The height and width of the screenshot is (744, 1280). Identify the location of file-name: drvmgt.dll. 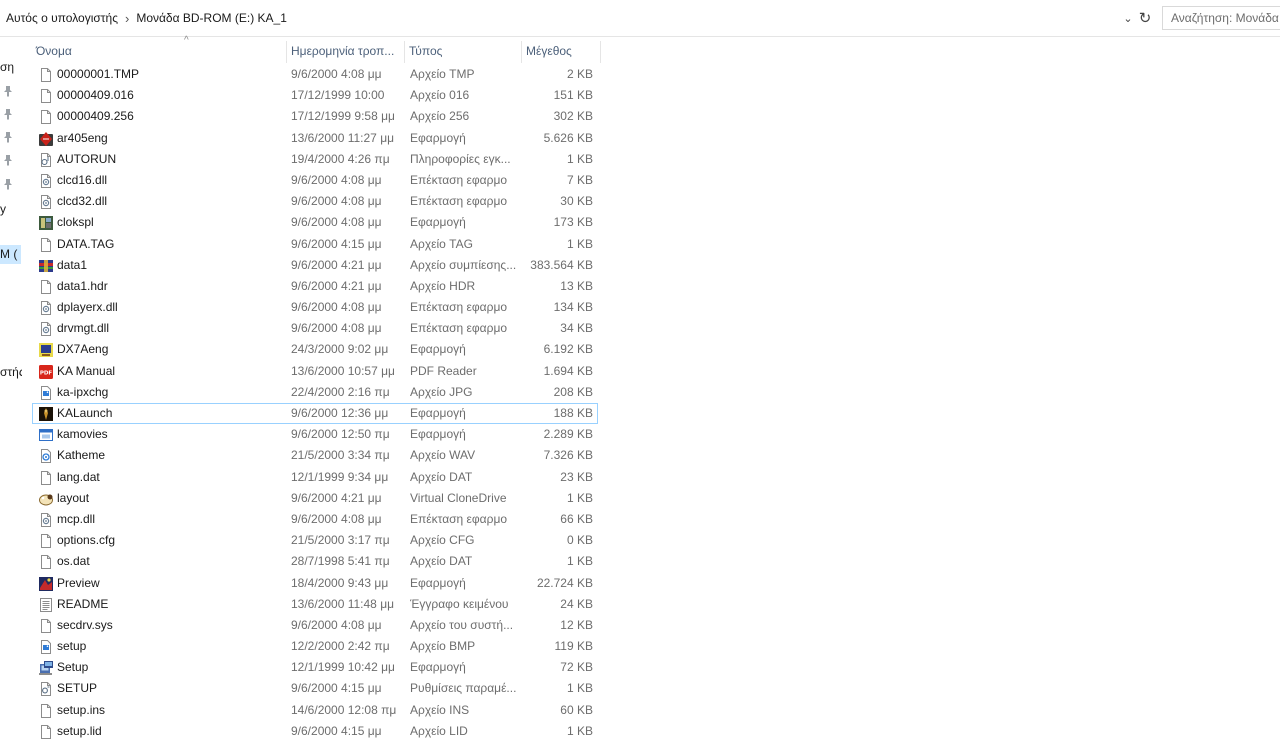
(170, 328).